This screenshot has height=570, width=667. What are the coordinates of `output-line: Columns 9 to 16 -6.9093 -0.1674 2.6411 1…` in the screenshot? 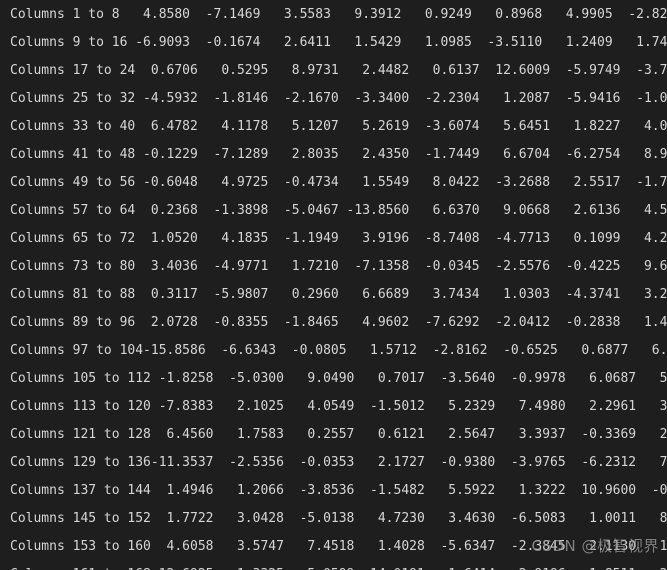 It's located at (338, 42).